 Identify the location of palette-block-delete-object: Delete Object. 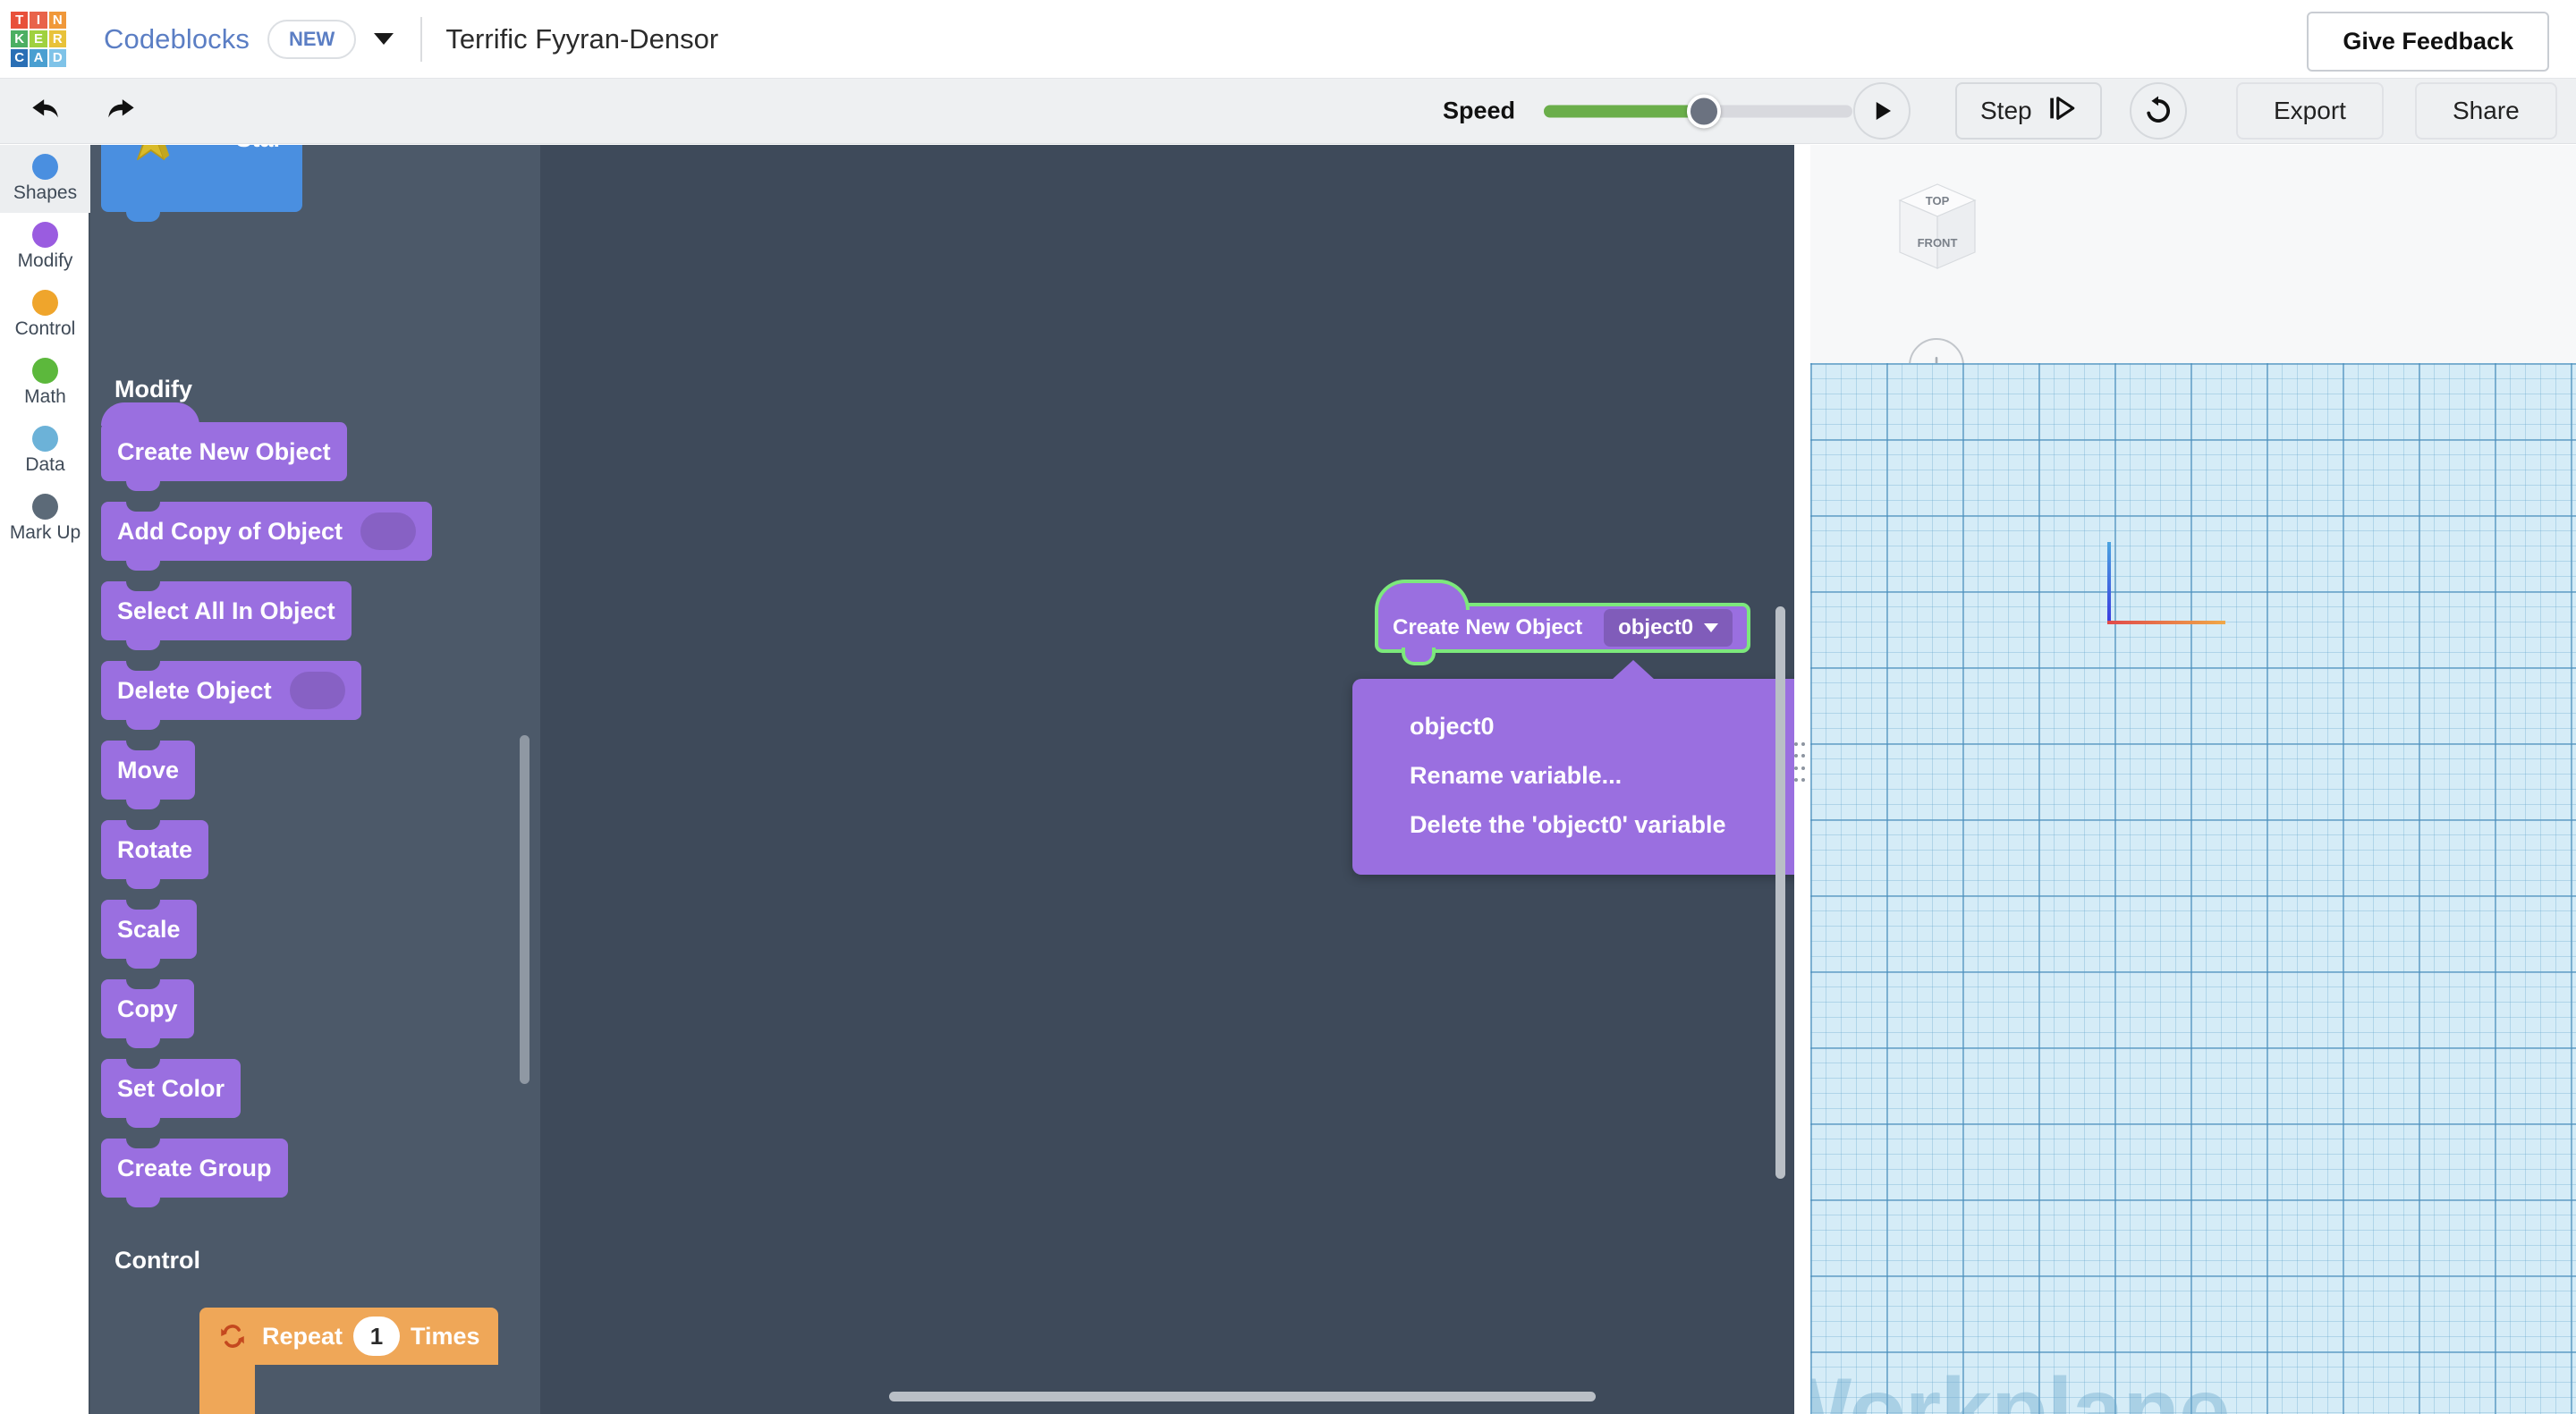
(231, 695).